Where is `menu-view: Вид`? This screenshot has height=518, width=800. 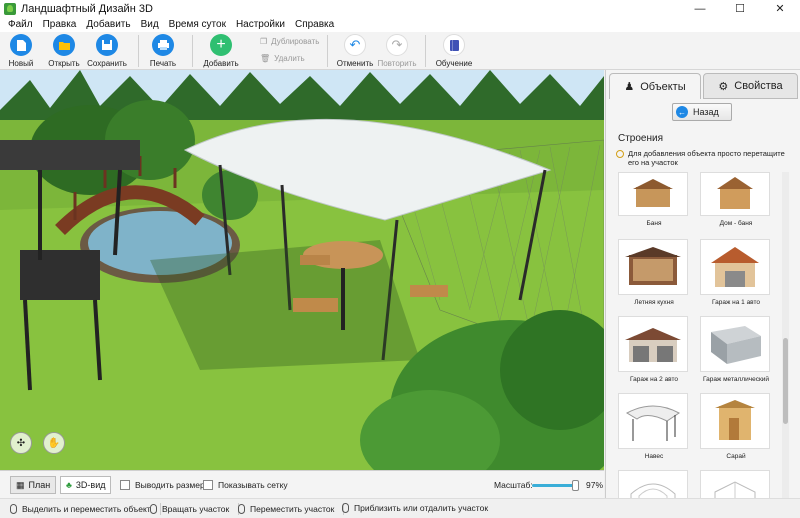 menu-view: Вид is located at coordinates (150, 24).